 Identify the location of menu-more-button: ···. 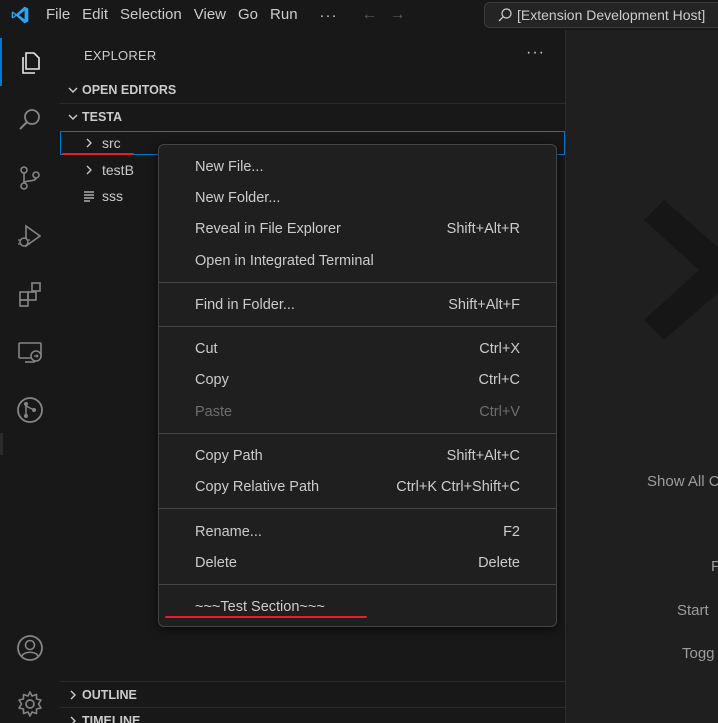
(326, 15).